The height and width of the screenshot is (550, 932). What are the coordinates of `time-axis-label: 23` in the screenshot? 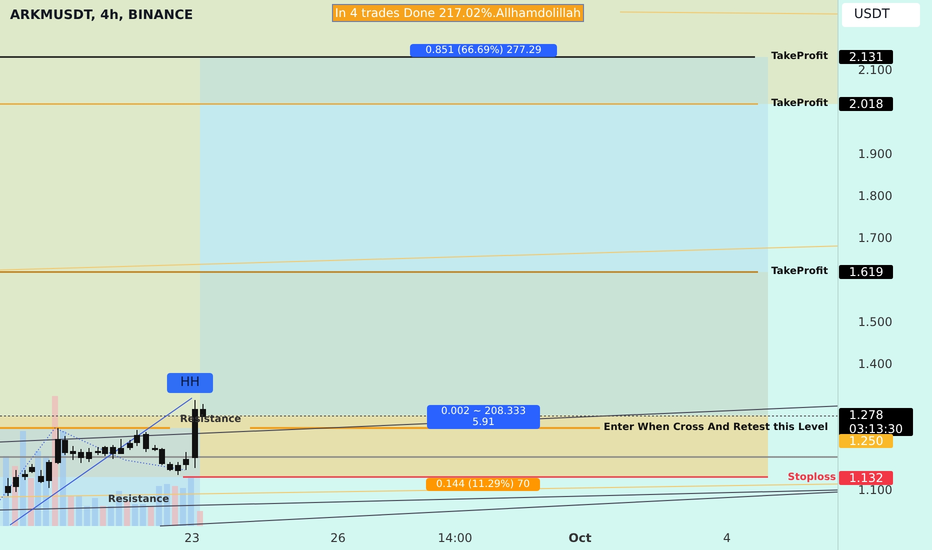 It's located at (192, 538).